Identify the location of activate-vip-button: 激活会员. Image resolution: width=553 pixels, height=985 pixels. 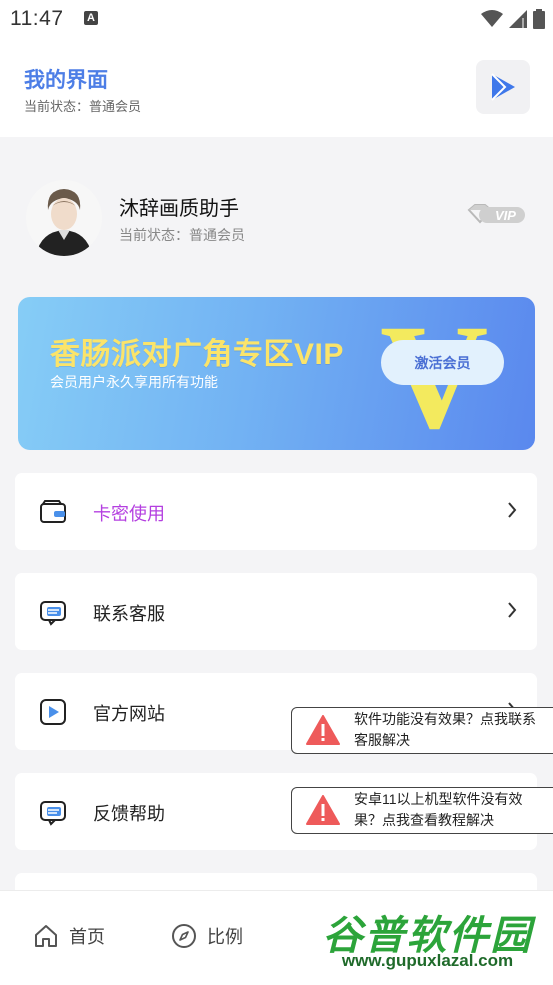
(442, 362).